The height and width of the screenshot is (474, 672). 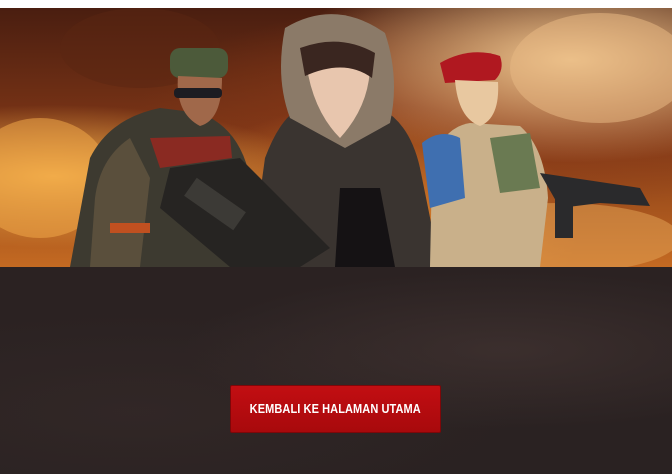 I want to click on back-to-home-button: KEMBALI KE HALAMAN UTAMA, so click(x=335, y=409).